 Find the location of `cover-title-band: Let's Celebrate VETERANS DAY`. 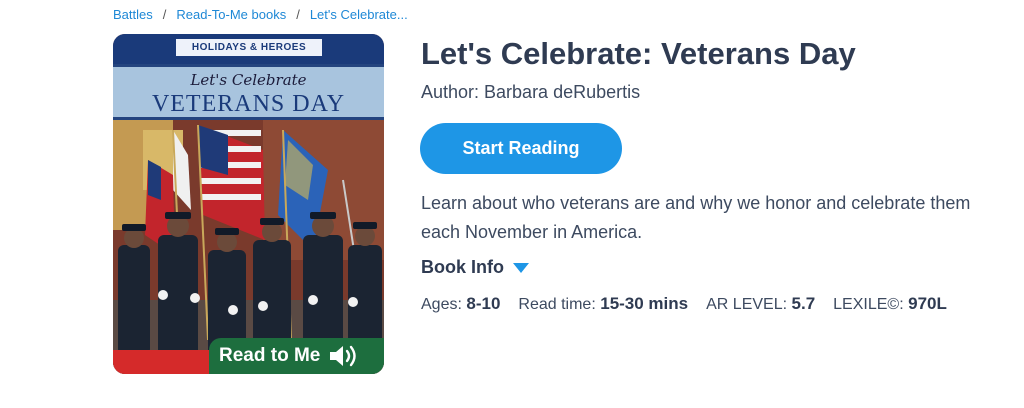

cover-title-band: Let's Celebrate VETERANS DAY is located at coordinates (248, 92).